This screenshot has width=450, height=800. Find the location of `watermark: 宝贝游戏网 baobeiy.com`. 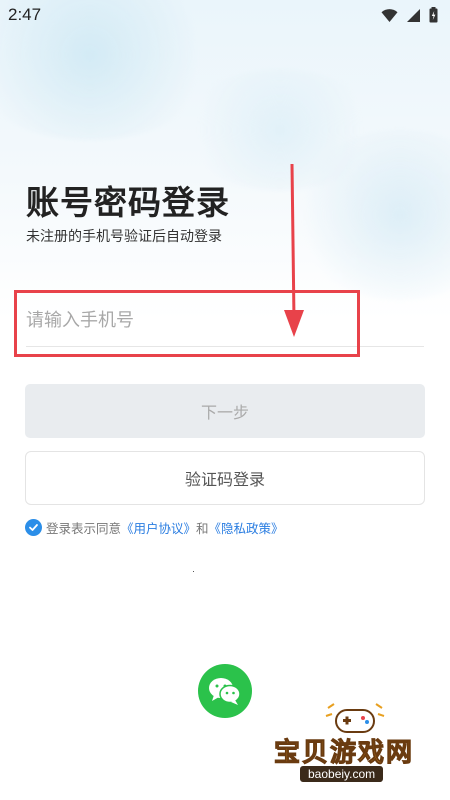

watermark: 宝贝游戏网 baobeiy.com is located at coordinates (357, 748).